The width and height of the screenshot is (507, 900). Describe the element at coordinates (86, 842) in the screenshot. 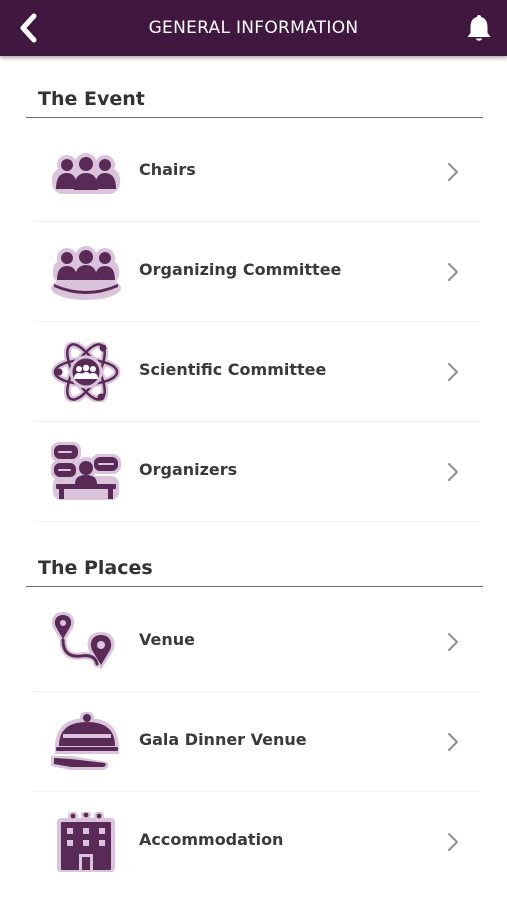

I see `hotel-building-icon` at that location.